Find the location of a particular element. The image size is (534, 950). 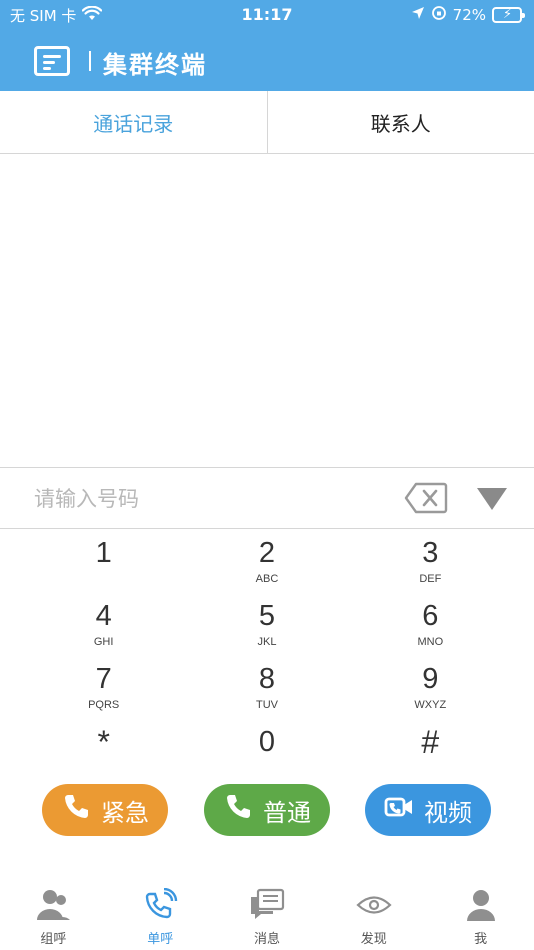

key-3: 3 DEF is located at coordinates (430, 561).